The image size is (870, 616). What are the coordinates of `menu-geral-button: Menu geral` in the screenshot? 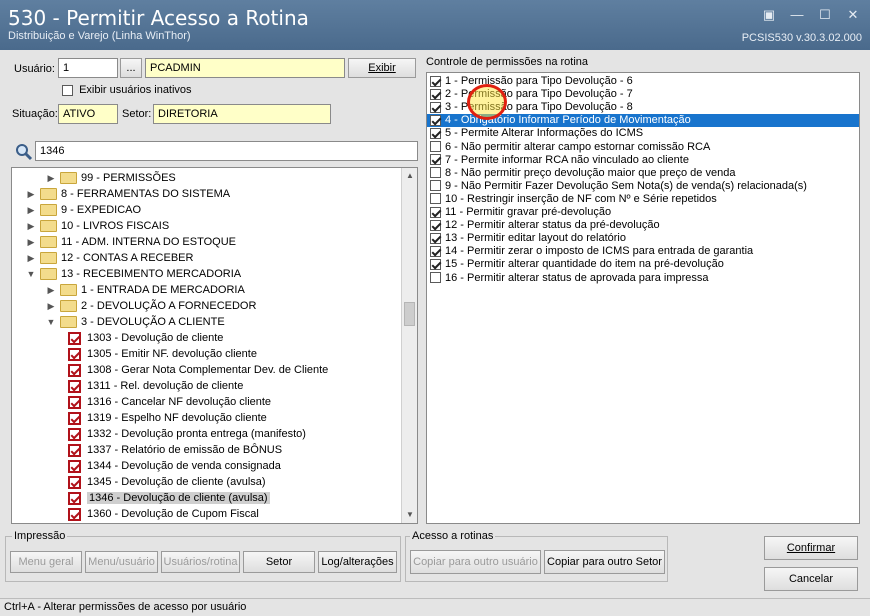 It's located at (46, 562).